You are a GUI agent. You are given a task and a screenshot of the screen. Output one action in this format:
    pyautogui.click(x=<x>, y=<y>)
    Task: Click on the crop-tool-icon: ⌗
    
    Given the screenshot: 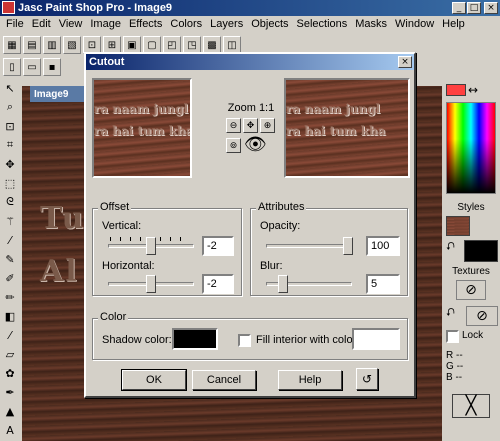 What is the action you would take?
    pyautogui.click(x=10, y=145)
    